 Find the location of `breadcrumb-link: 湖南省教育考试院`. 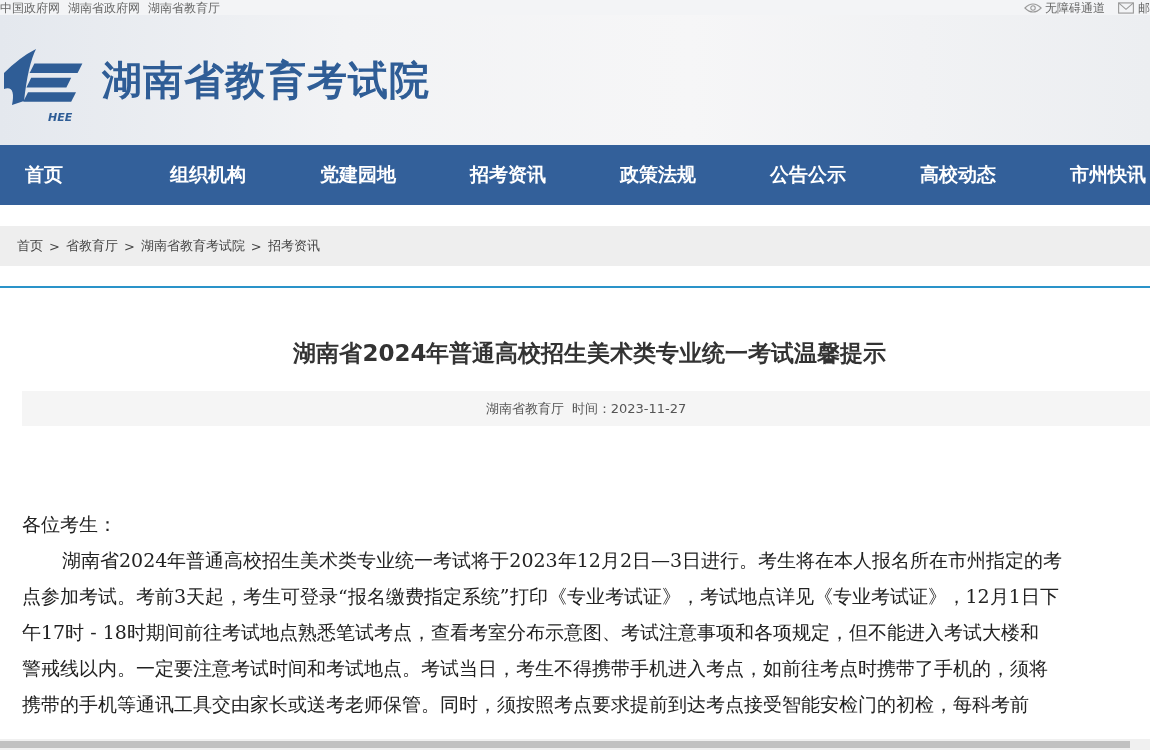

breadcrumb-link: 湖南省教育考试院 is located at coordinates (192, 246).